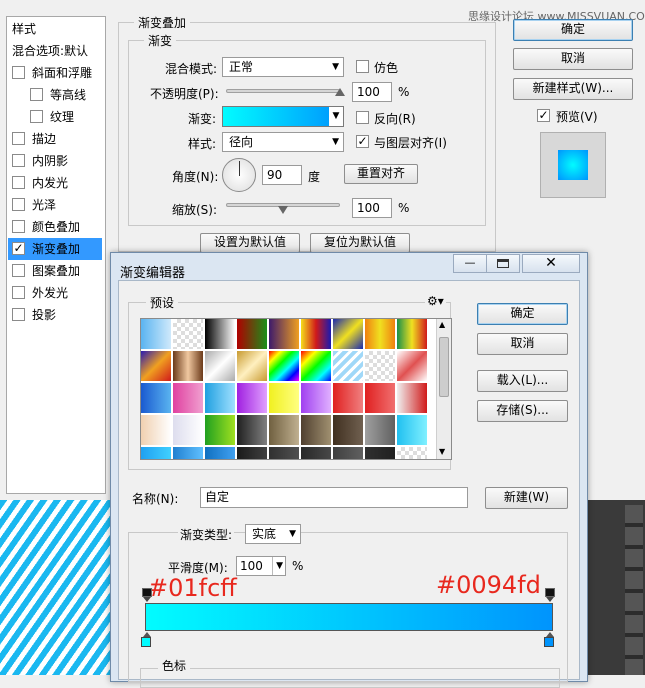  Describe the element at coordinates (360, 243) in the screenshot. I see `reset-default-button: 复位为默认值` at that location.